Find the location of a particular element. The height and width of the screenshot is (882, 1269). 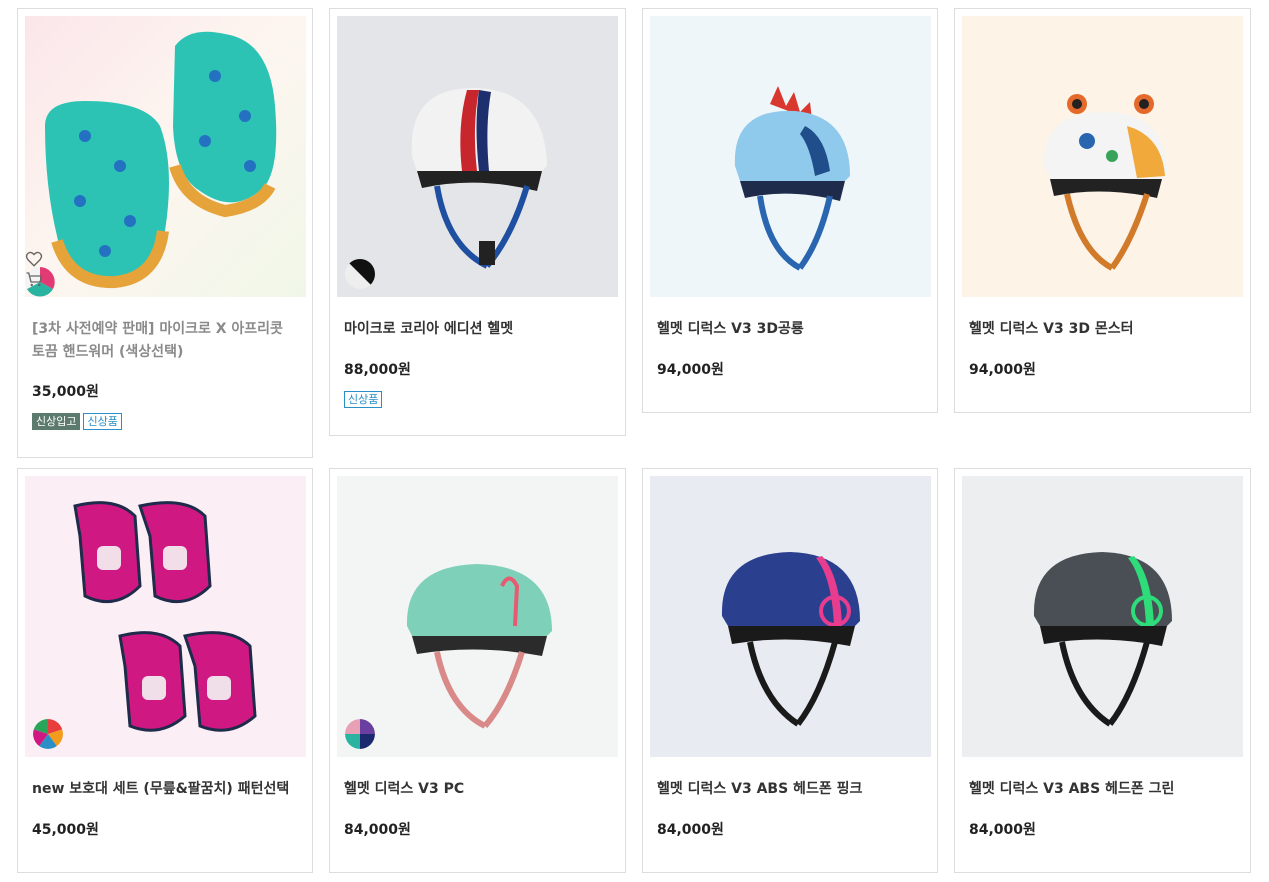

product-title: 헬멧 디럭스 V3 PC is located at coordinates (478, 789).